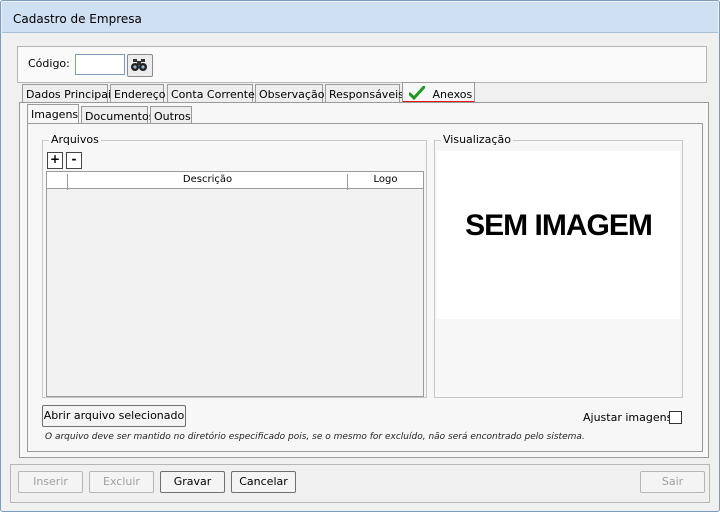 This screenshot has width=720, height=512. Describe the element at coordinates (172, 116) in the screenshot. I see `subtab-label: Outros` at that location.